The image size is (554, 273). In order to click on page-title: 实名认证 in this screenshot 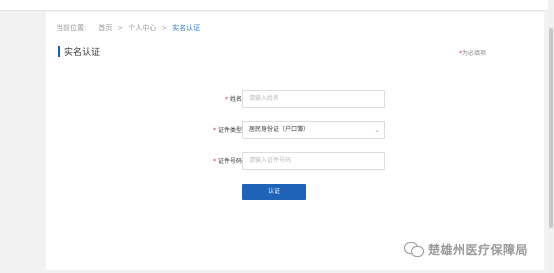, I will do `click(82, 52)`.